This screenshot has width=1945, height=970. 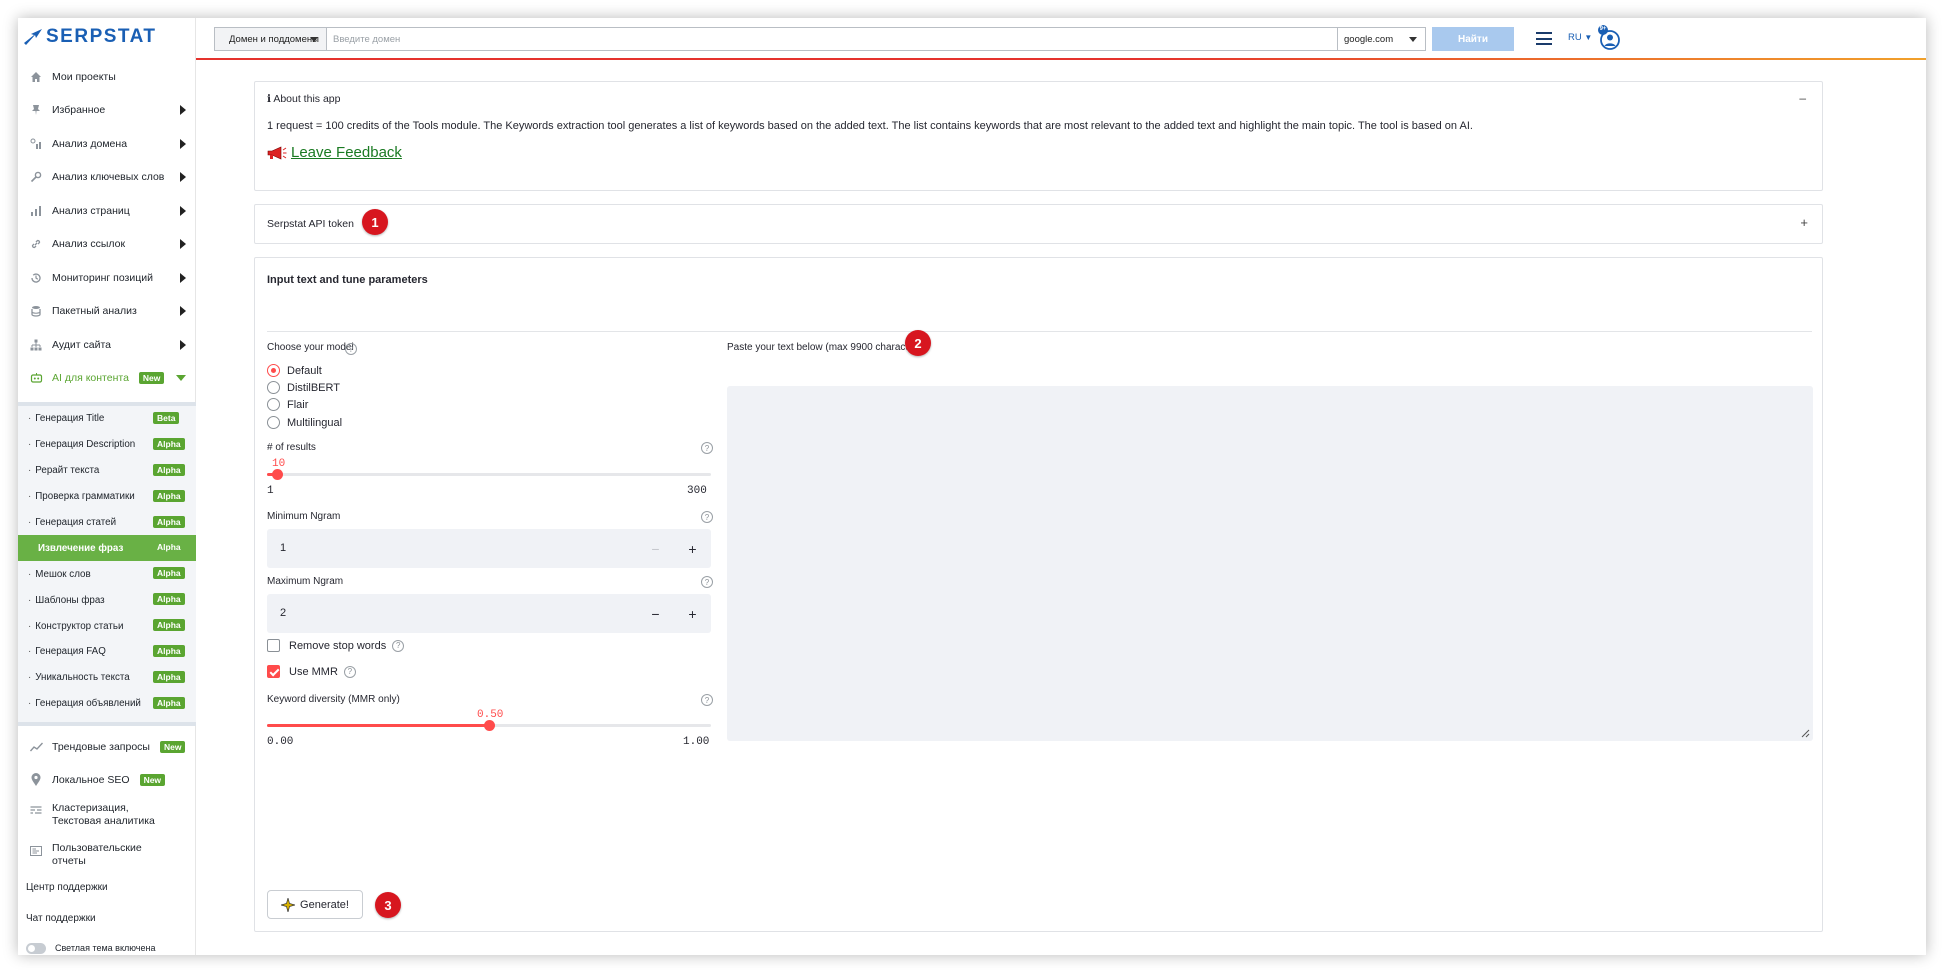 I want to click on link-icon, so click(x=36, y=244).